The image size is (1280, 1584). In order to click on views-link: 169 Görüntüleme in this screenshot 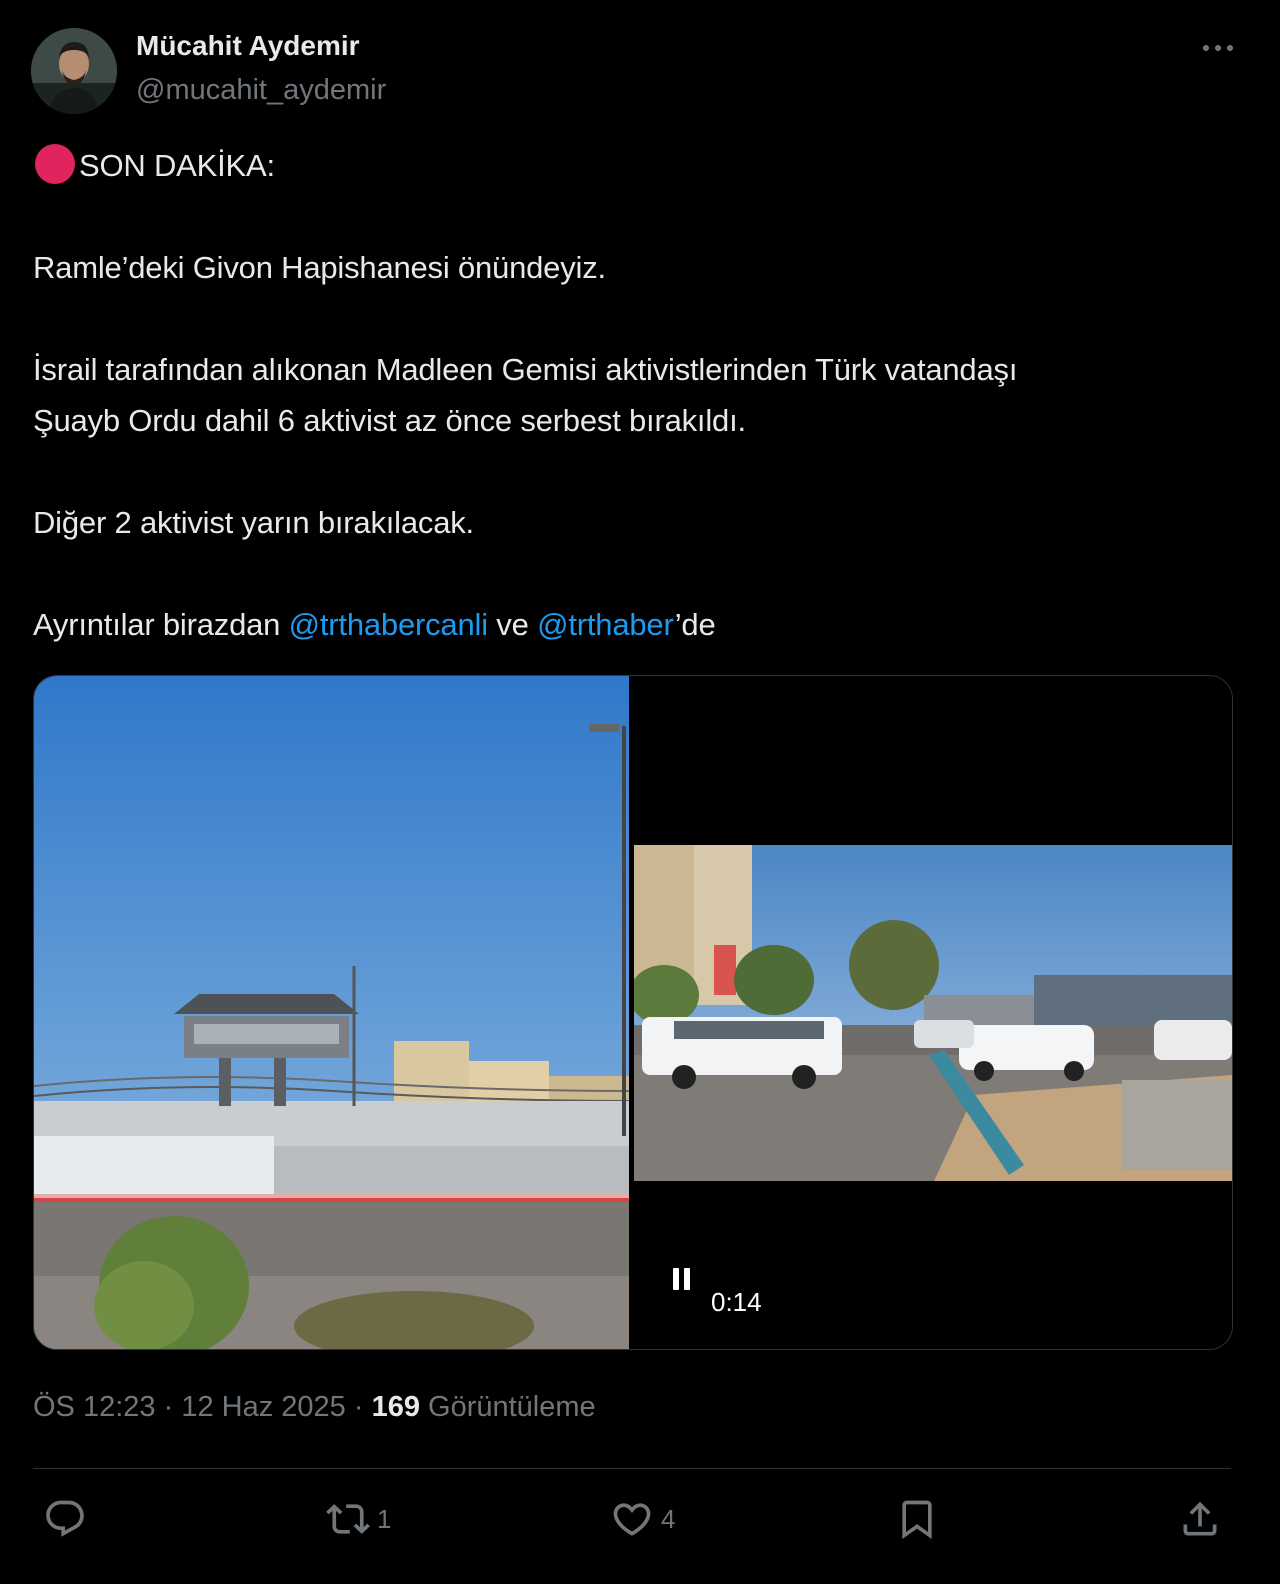, I will do `click(484, 1407)`.